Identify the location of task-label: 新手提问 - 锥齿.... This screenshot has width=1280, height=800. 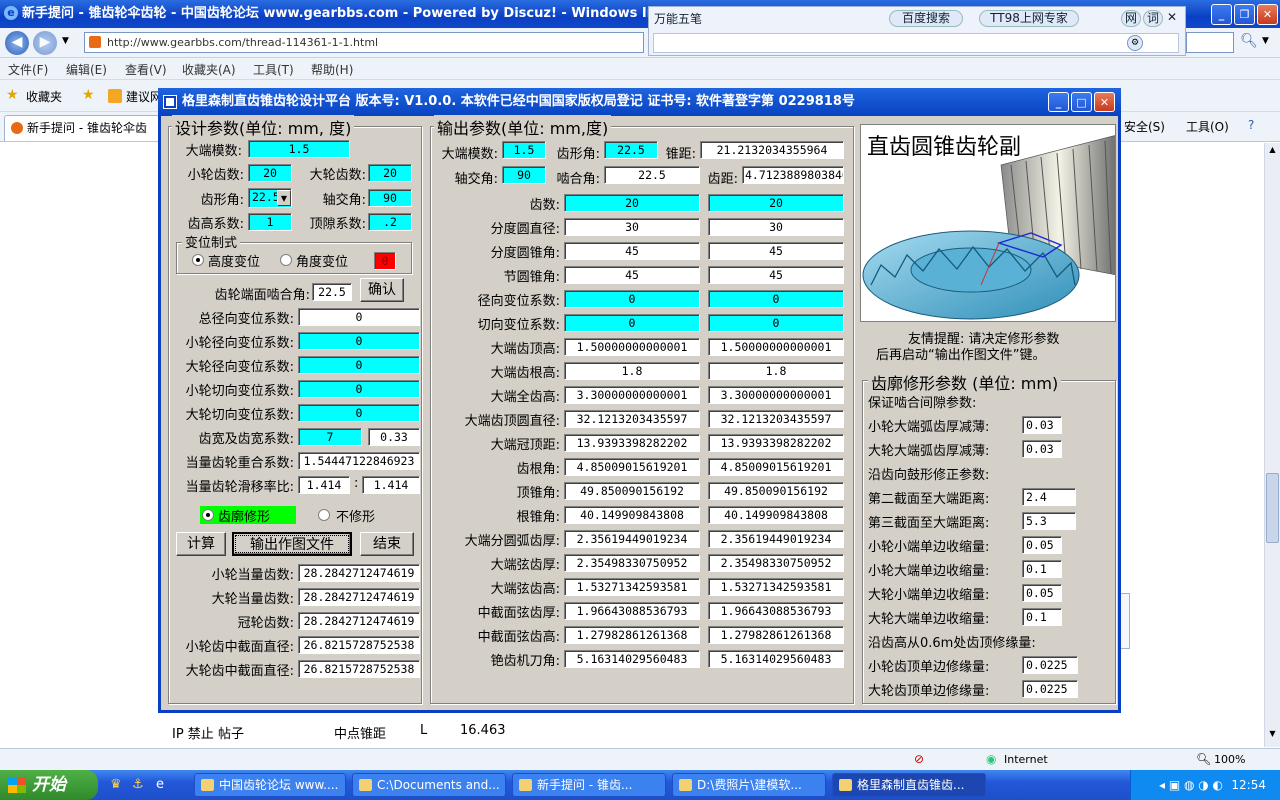
(585, 785).